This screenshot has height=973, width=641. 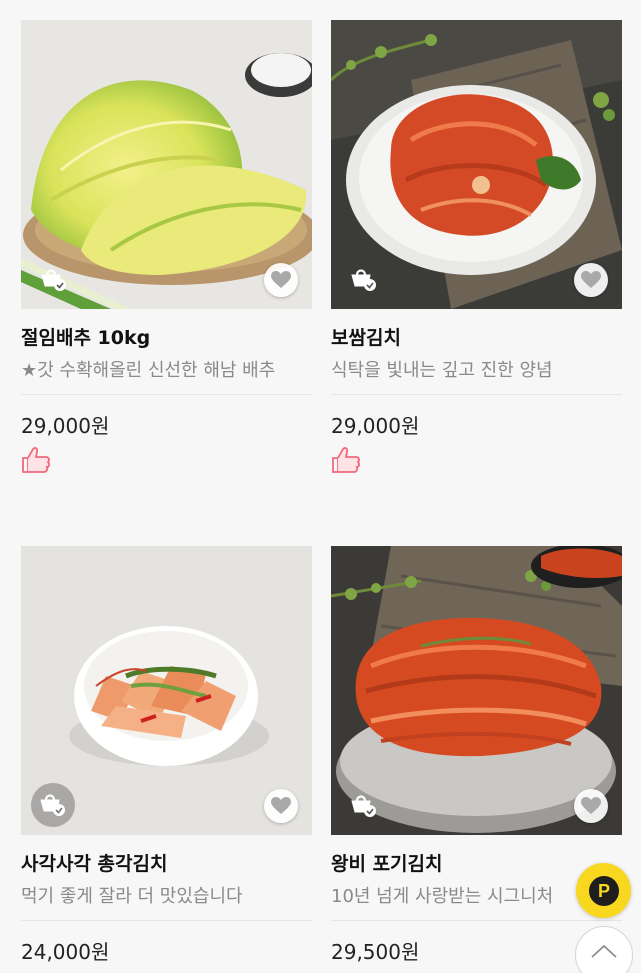 I want to click on pay-label: P, so click(x=603, y=891).